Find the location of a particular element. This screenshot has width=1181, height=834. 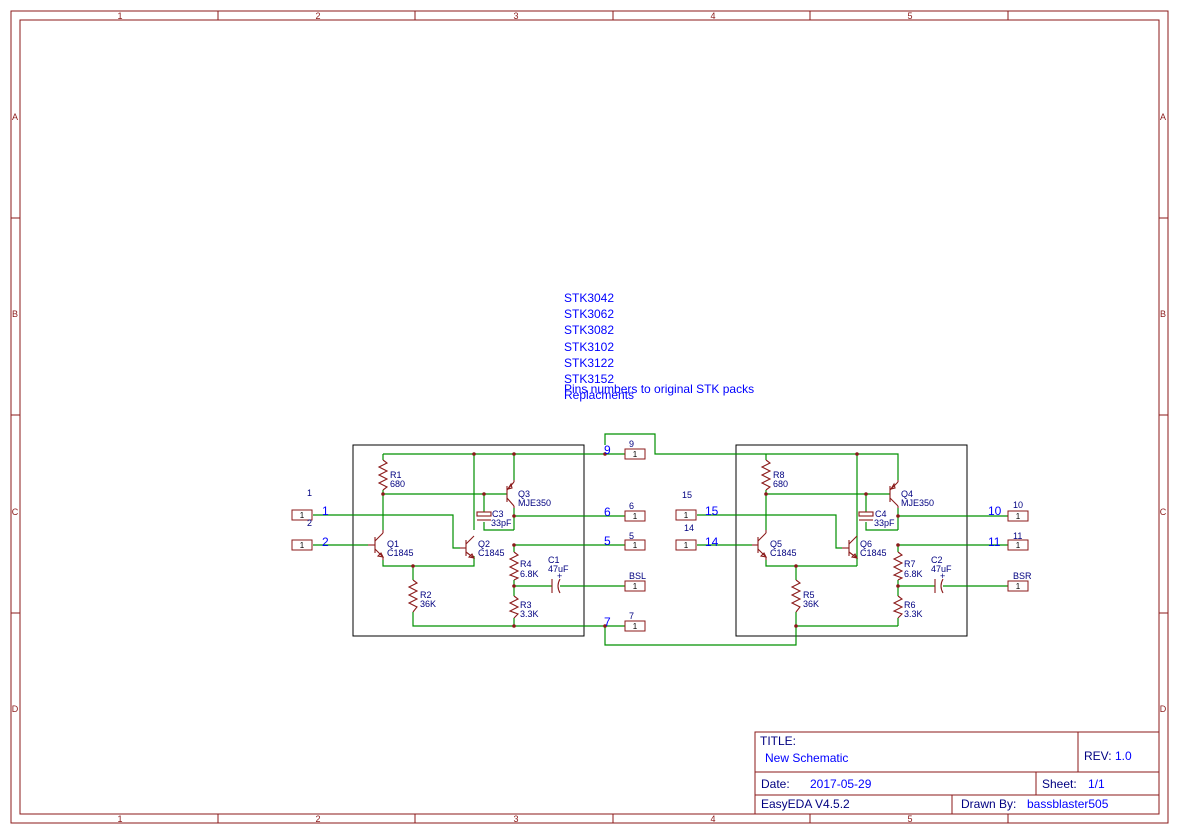

resistor-r1: R1 680 is located at coordinates (391, 475).